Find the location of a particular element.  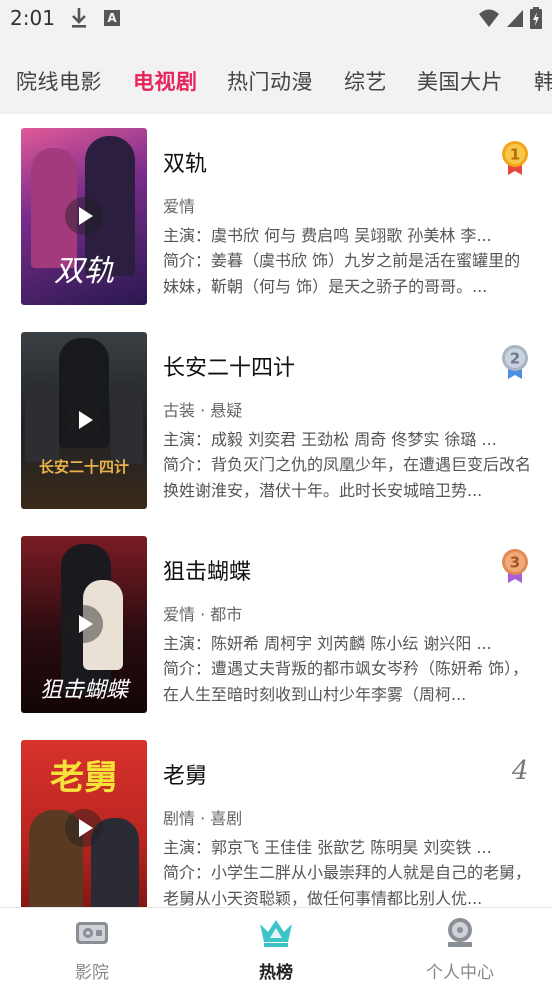

status-time: 2:01 is located at coordinates (32, 18).